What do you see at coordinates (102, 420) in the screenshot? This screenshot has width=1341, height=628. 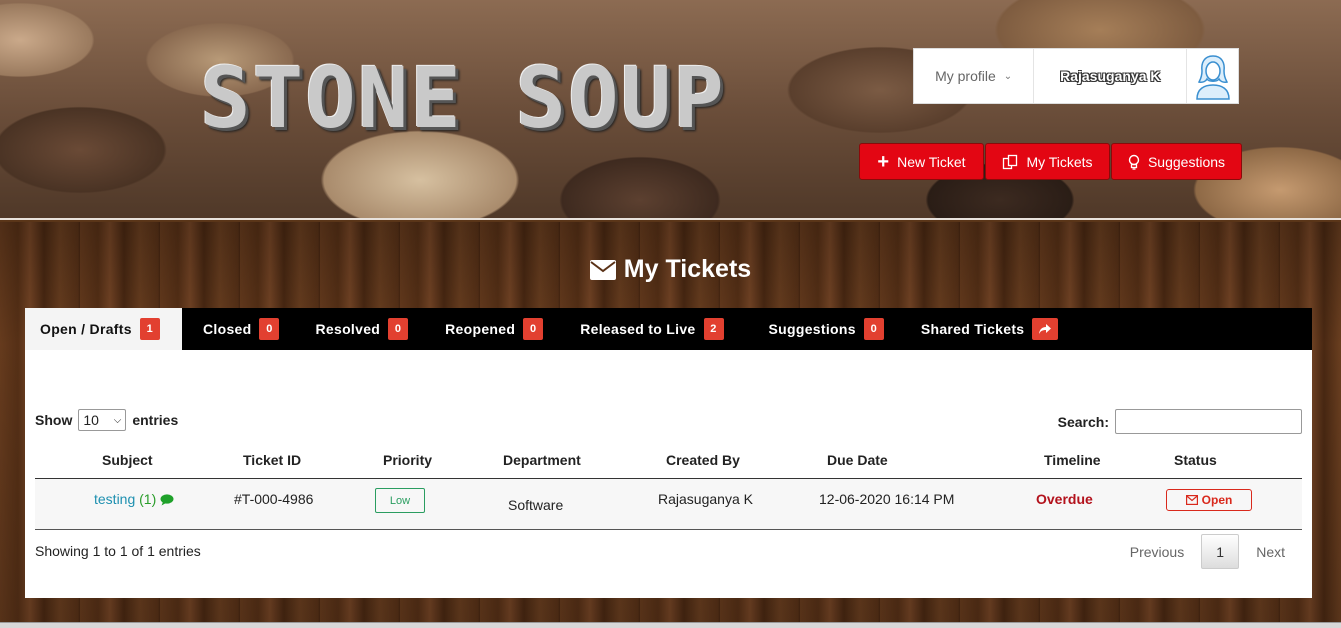 I see `entries-length-select: 10 ⌵` at bounding box center [102, 420].